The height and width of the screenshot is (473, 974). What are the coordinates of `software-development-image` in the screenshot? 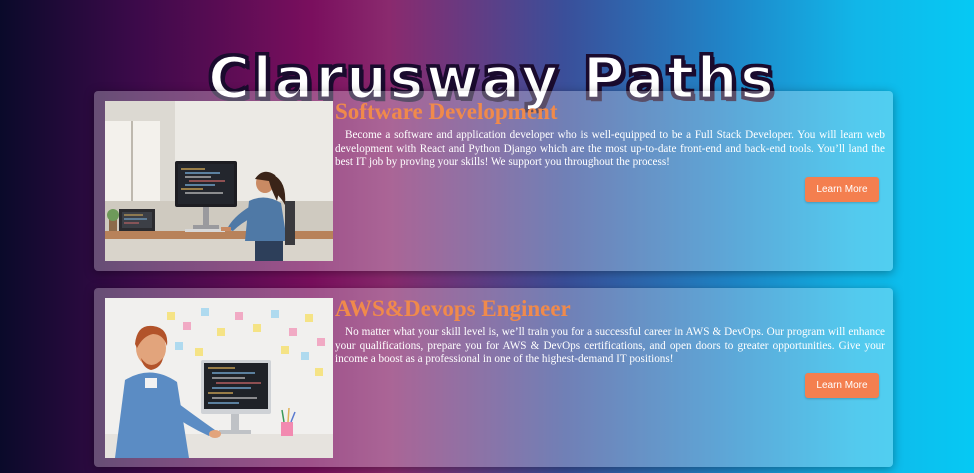 It's located at (219, 181).